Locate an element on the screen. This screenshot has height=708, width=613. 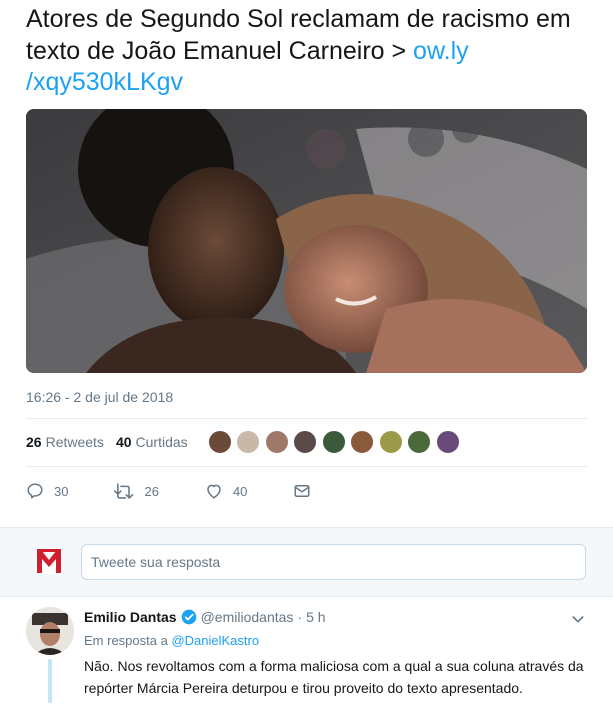
avatar is located at coordinates (50, 631).